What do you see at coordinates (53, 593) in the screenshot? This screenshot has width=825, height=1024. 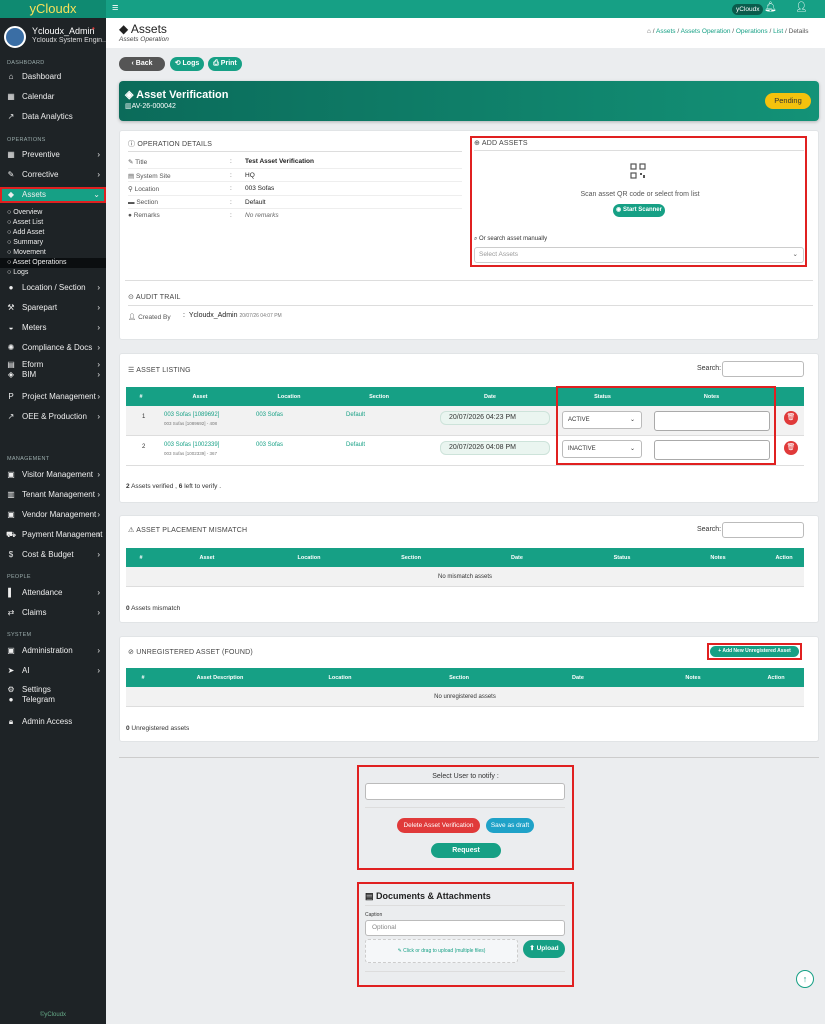 I see `sidebar-item-attendance: ▌ Attendance ›` at bounding box center [53, 593].